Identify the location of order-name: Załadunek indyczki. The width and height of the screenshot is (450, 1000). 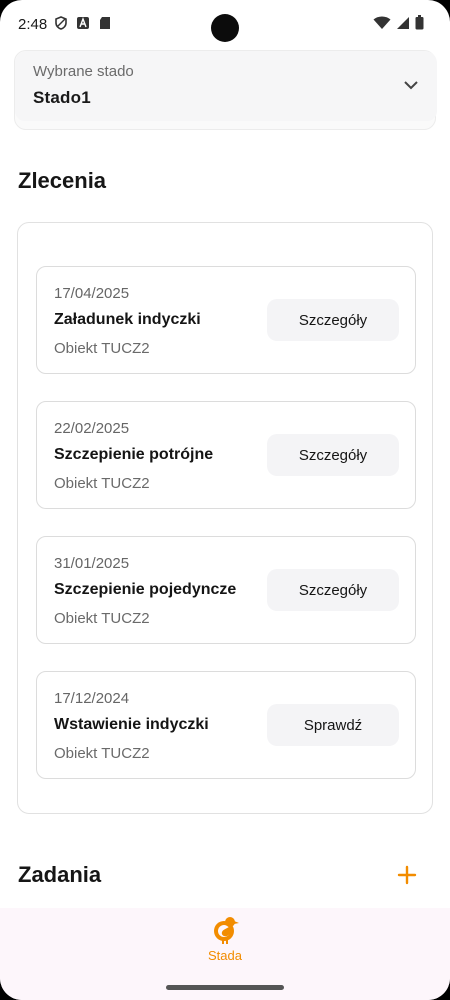
(127, 319).